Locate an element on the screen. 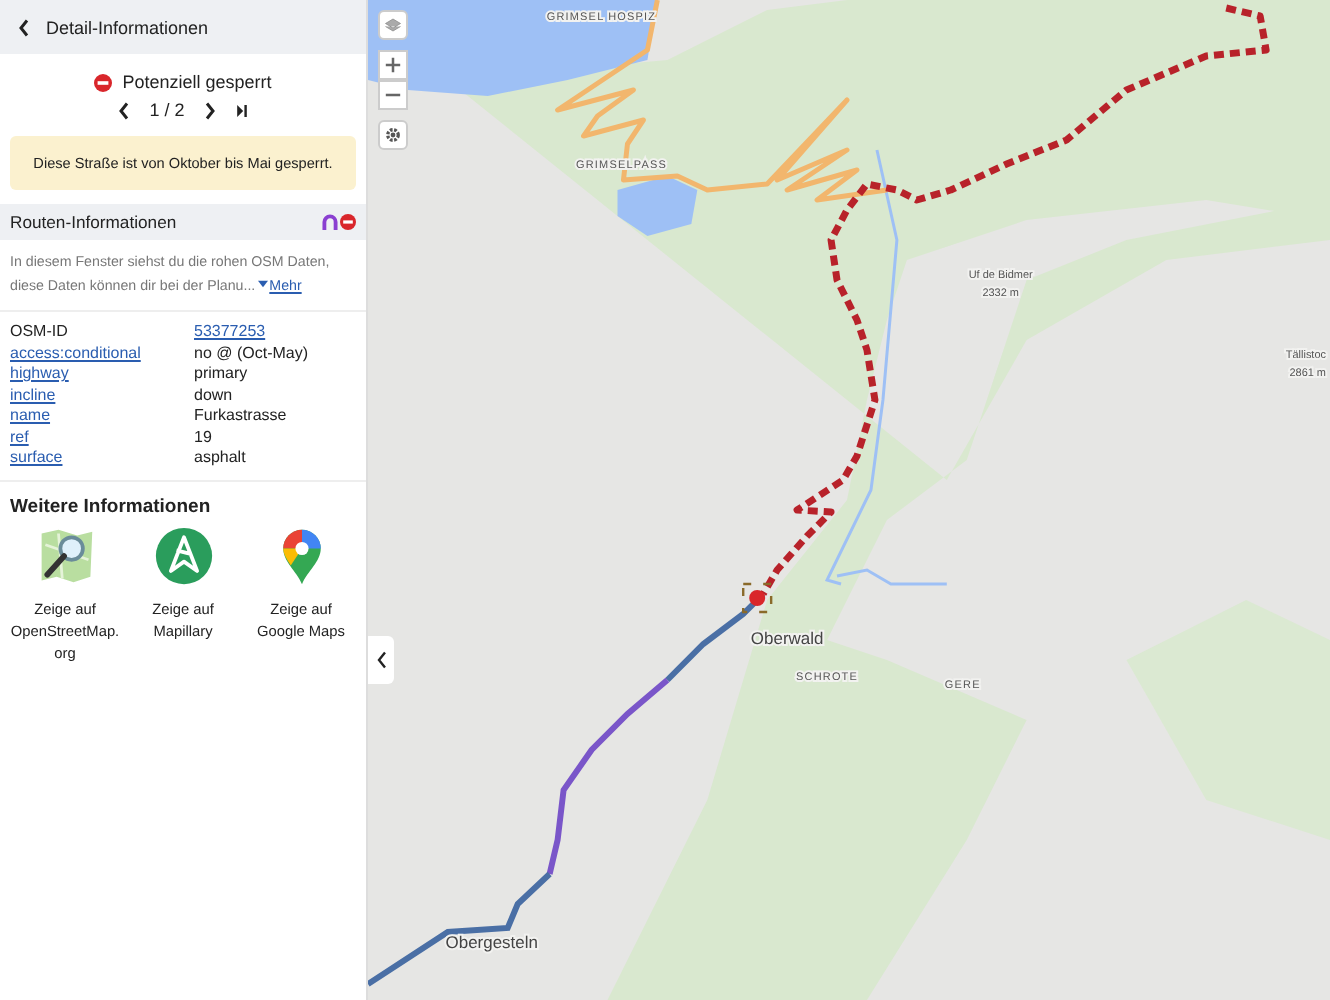 This screenshot has height=1000, width=1330. next-button is located at coordinates (210, 110).